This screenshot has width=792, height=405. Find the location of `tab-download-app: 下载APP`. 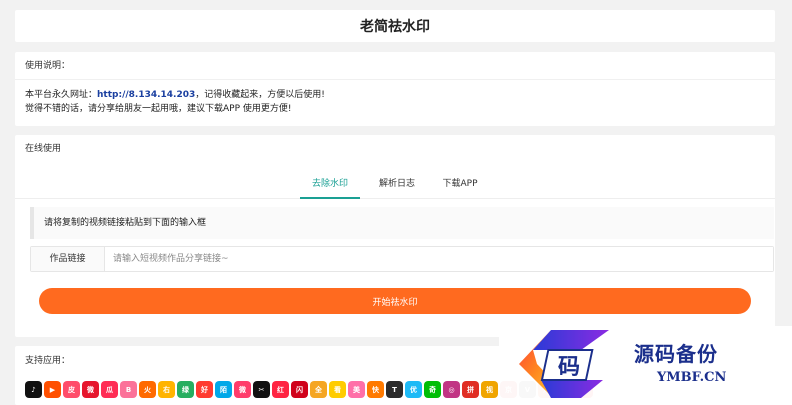

tab-download-app: 下载APP is located at coordinates (460, 187).